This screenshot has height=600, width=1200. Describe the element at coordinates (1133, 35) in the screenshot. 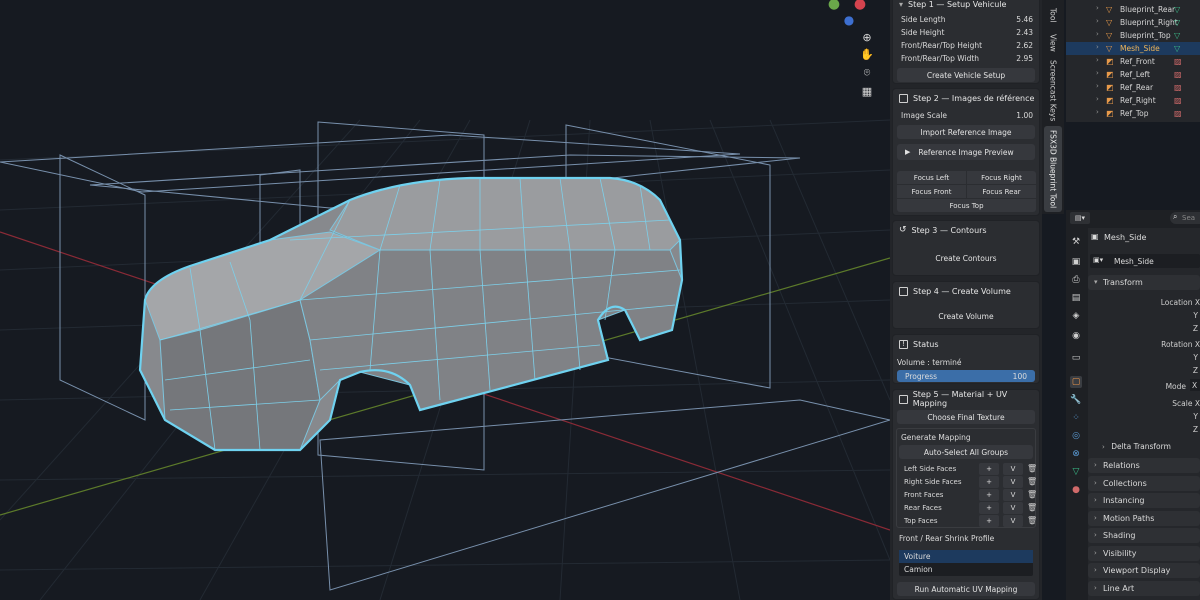

I see `outliner-item-blueprint-top: › ▽ Blueprint_Top ▽` at that location.